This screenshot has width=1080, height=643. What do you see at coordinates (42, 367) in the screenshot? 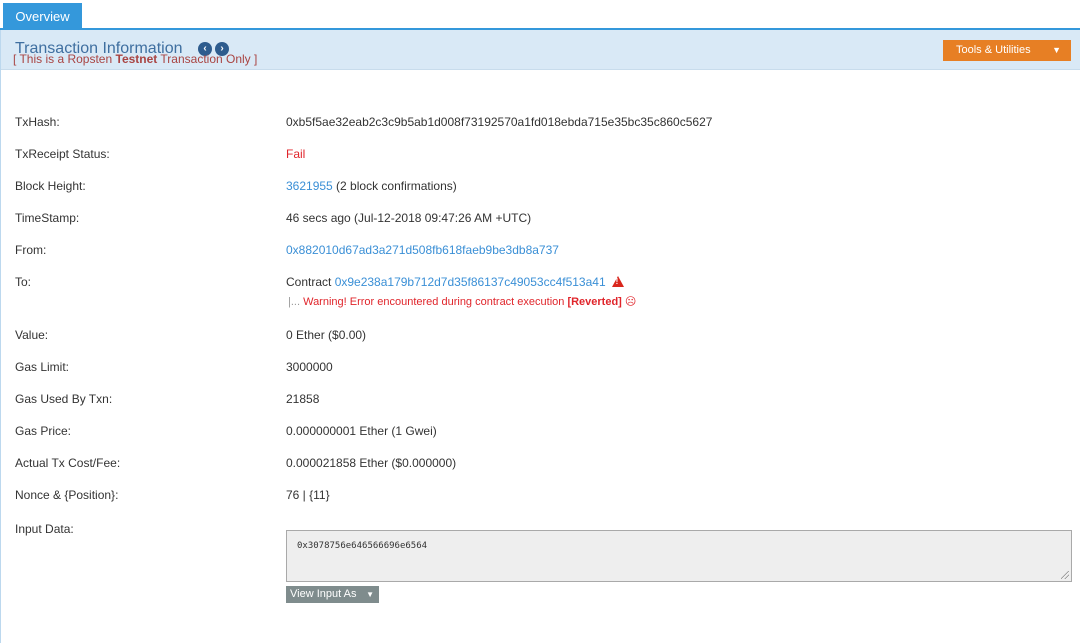
I see `gas-limit-label: Gas Limit:` at bounding box center [42, 367].